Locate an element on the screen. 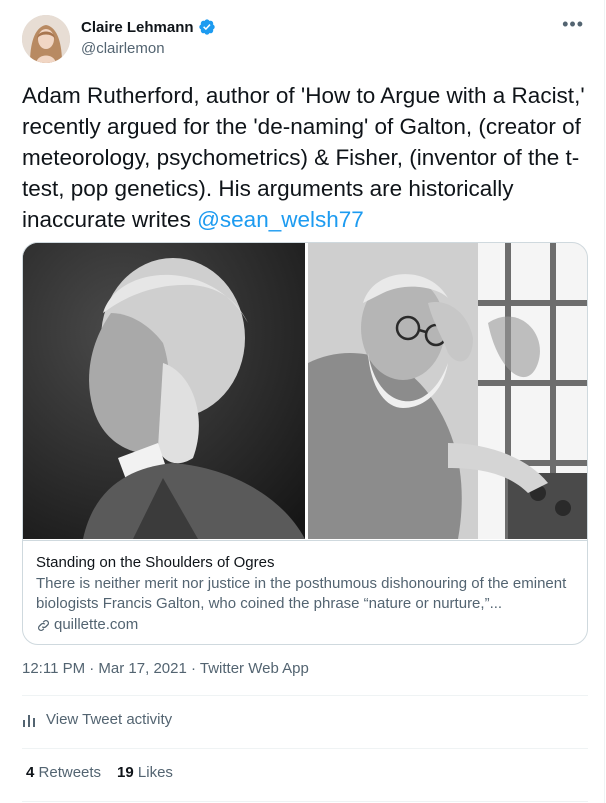 The height and width of the screenshot is (803, 606). author-name: Claire Lehmann is located at coordinates (137, 27).